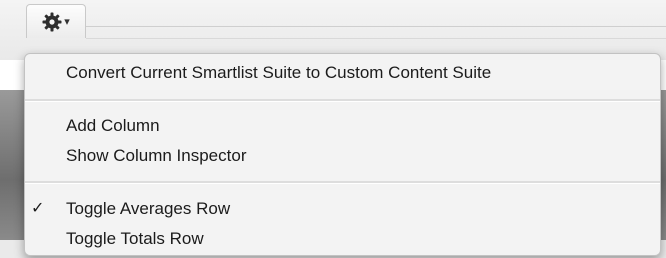  I want to click on menu-item-label: Toggle Averages Row, so click(148, 208).